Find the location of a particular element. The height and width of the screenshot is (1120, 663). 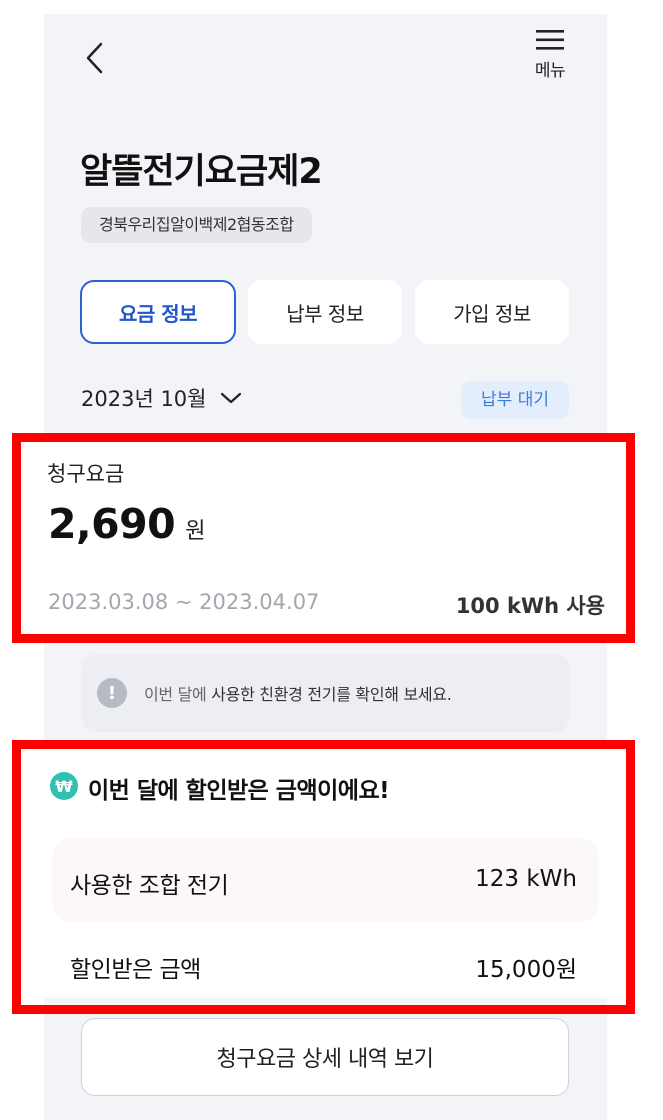

notice-text: 이번 달에 사용한 친환경 전기를 확인해 보세요. is located at coordinates (298, 693).